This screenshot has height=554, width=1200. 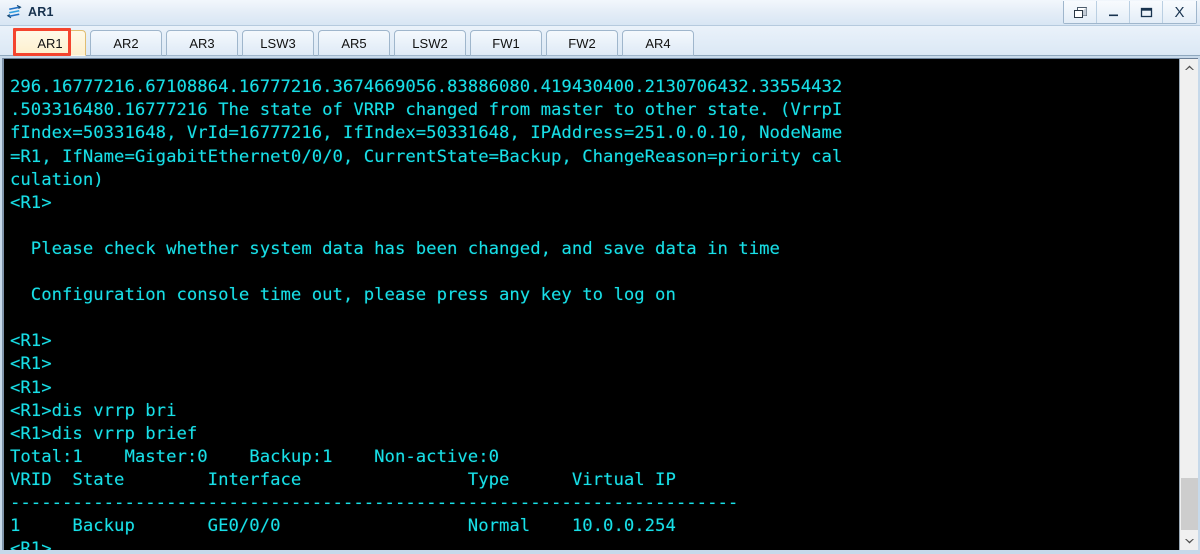 I want to click on tab-label: FW1, so click(x=506, y=43).